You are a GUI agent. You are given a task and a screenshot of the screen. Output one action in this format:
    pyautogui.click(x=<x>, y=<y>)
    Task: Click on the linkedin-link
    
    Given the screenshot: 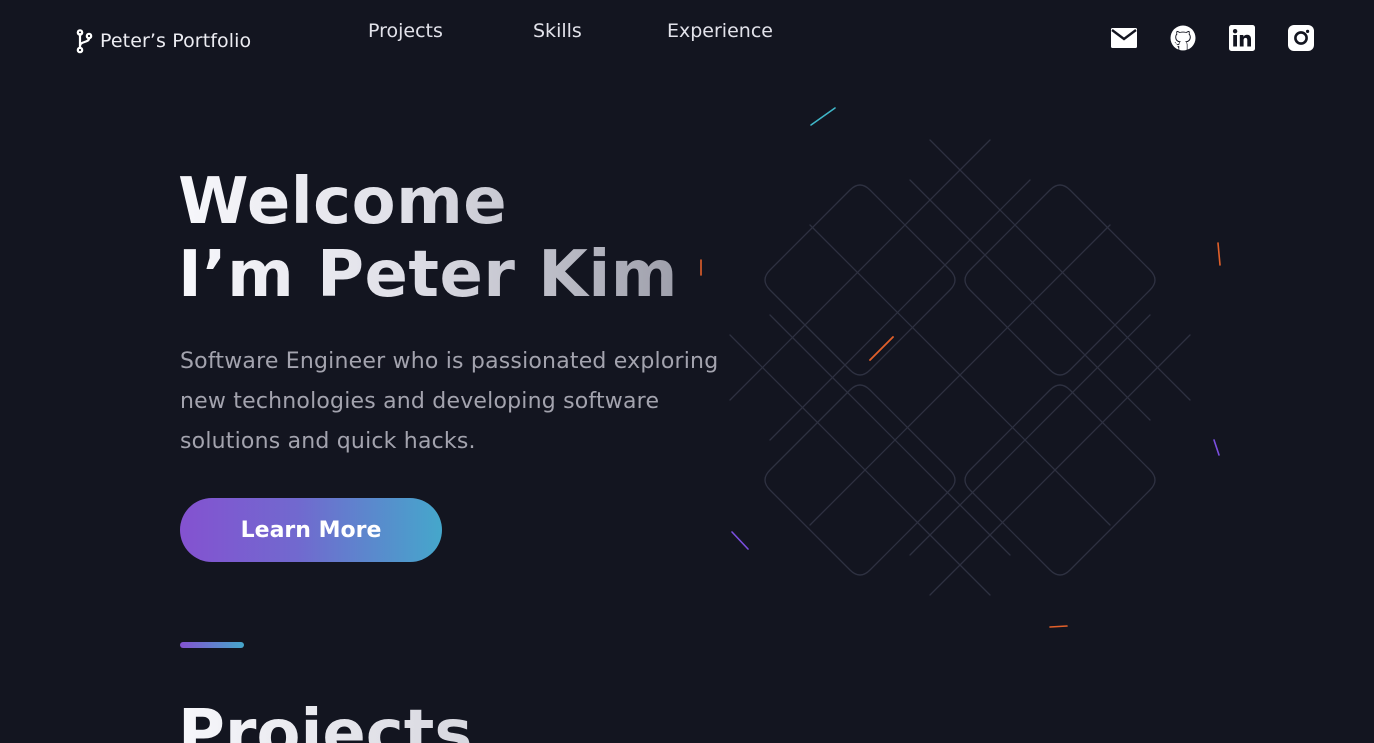 What is the action you would take?
    pyautogui.click(x=1242, y=38)
    